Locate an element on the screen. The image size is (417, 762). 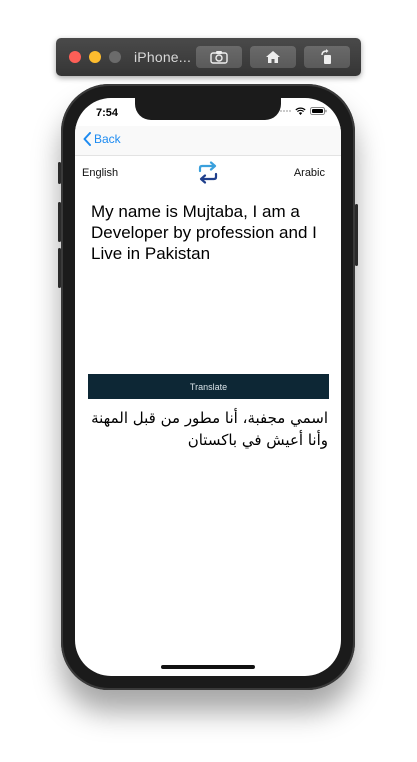
translate-button: Translate is located at coordinates (208, 386).